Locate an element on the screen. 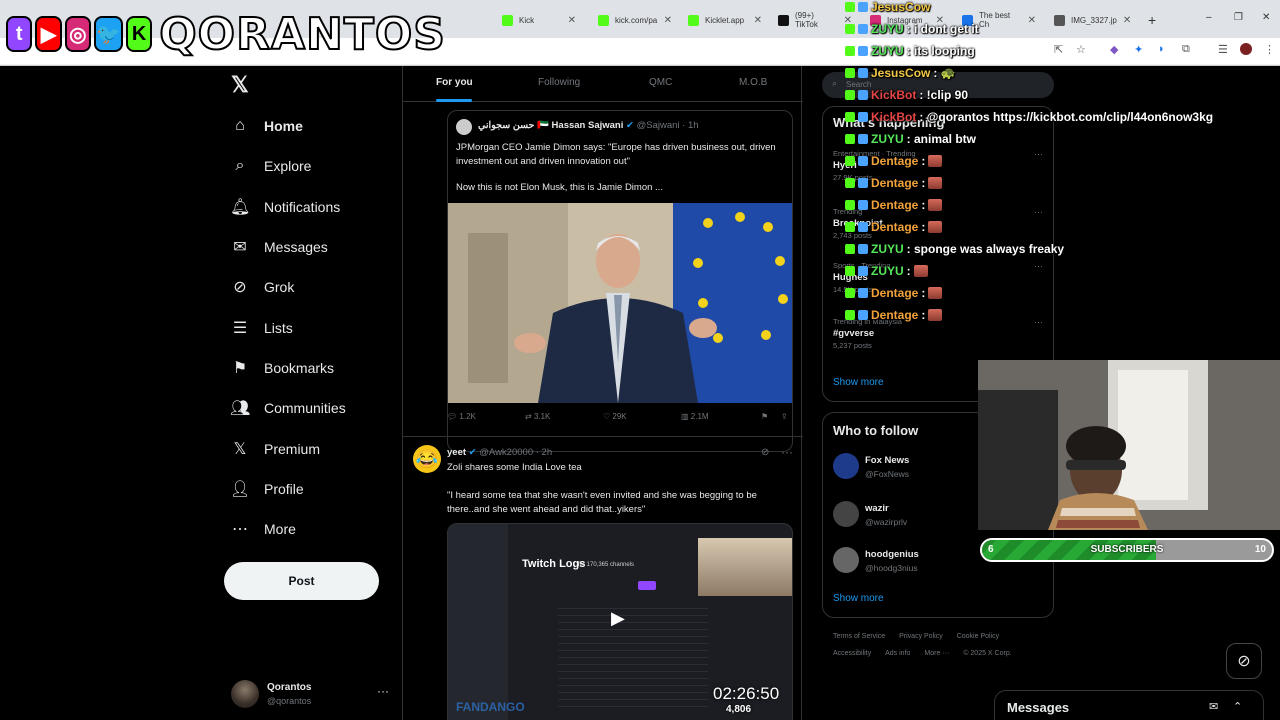  views-button: ▥ 2.1M is located at coordinates (695, 416).